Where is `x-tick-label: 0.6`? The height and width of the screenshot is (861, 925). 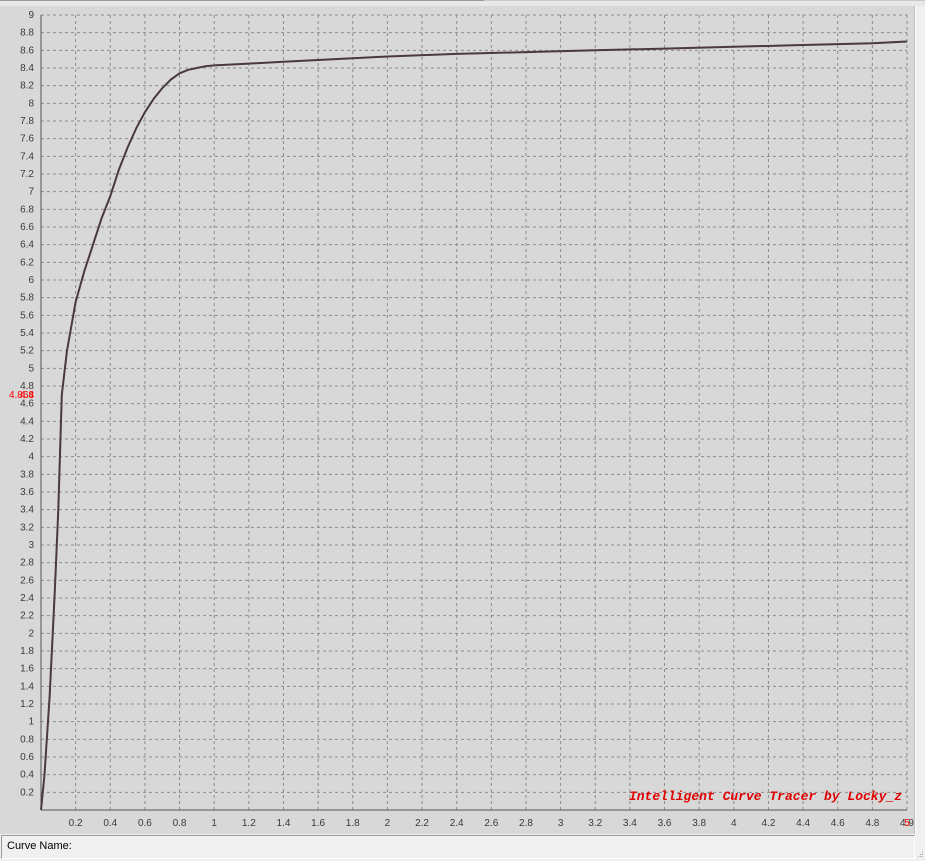 x-tick-label: 0.6 is located at coordinates (145, 823).